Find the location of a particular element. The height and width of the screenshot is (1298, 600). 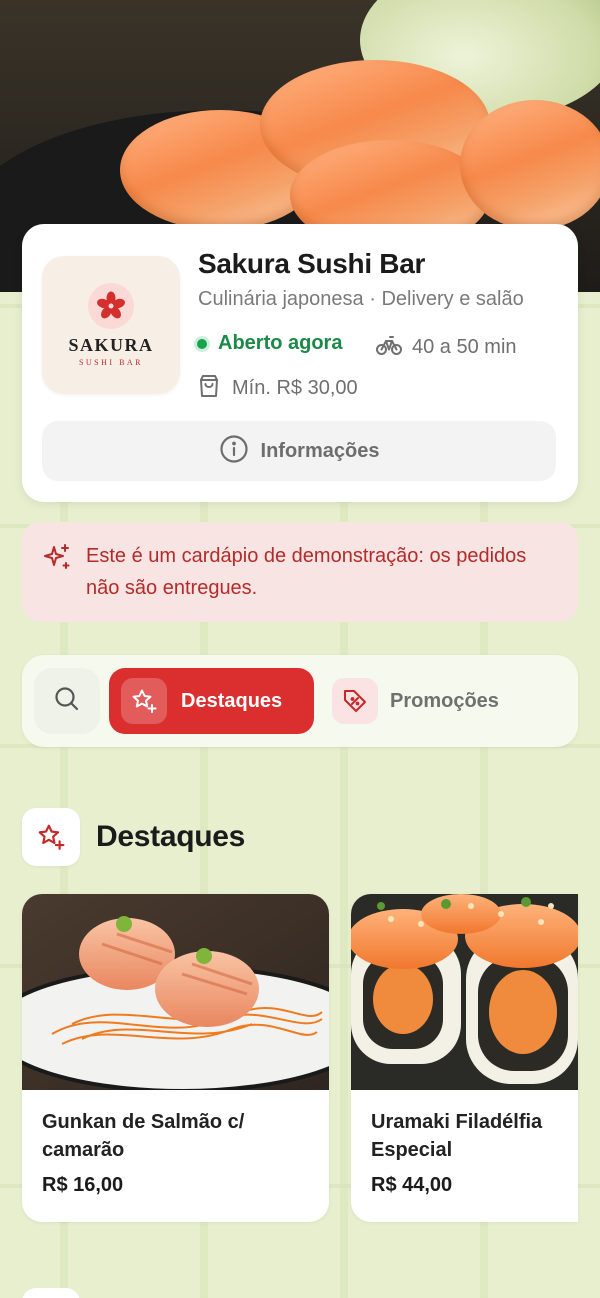

search-icon is located at coordinates (67, 701).